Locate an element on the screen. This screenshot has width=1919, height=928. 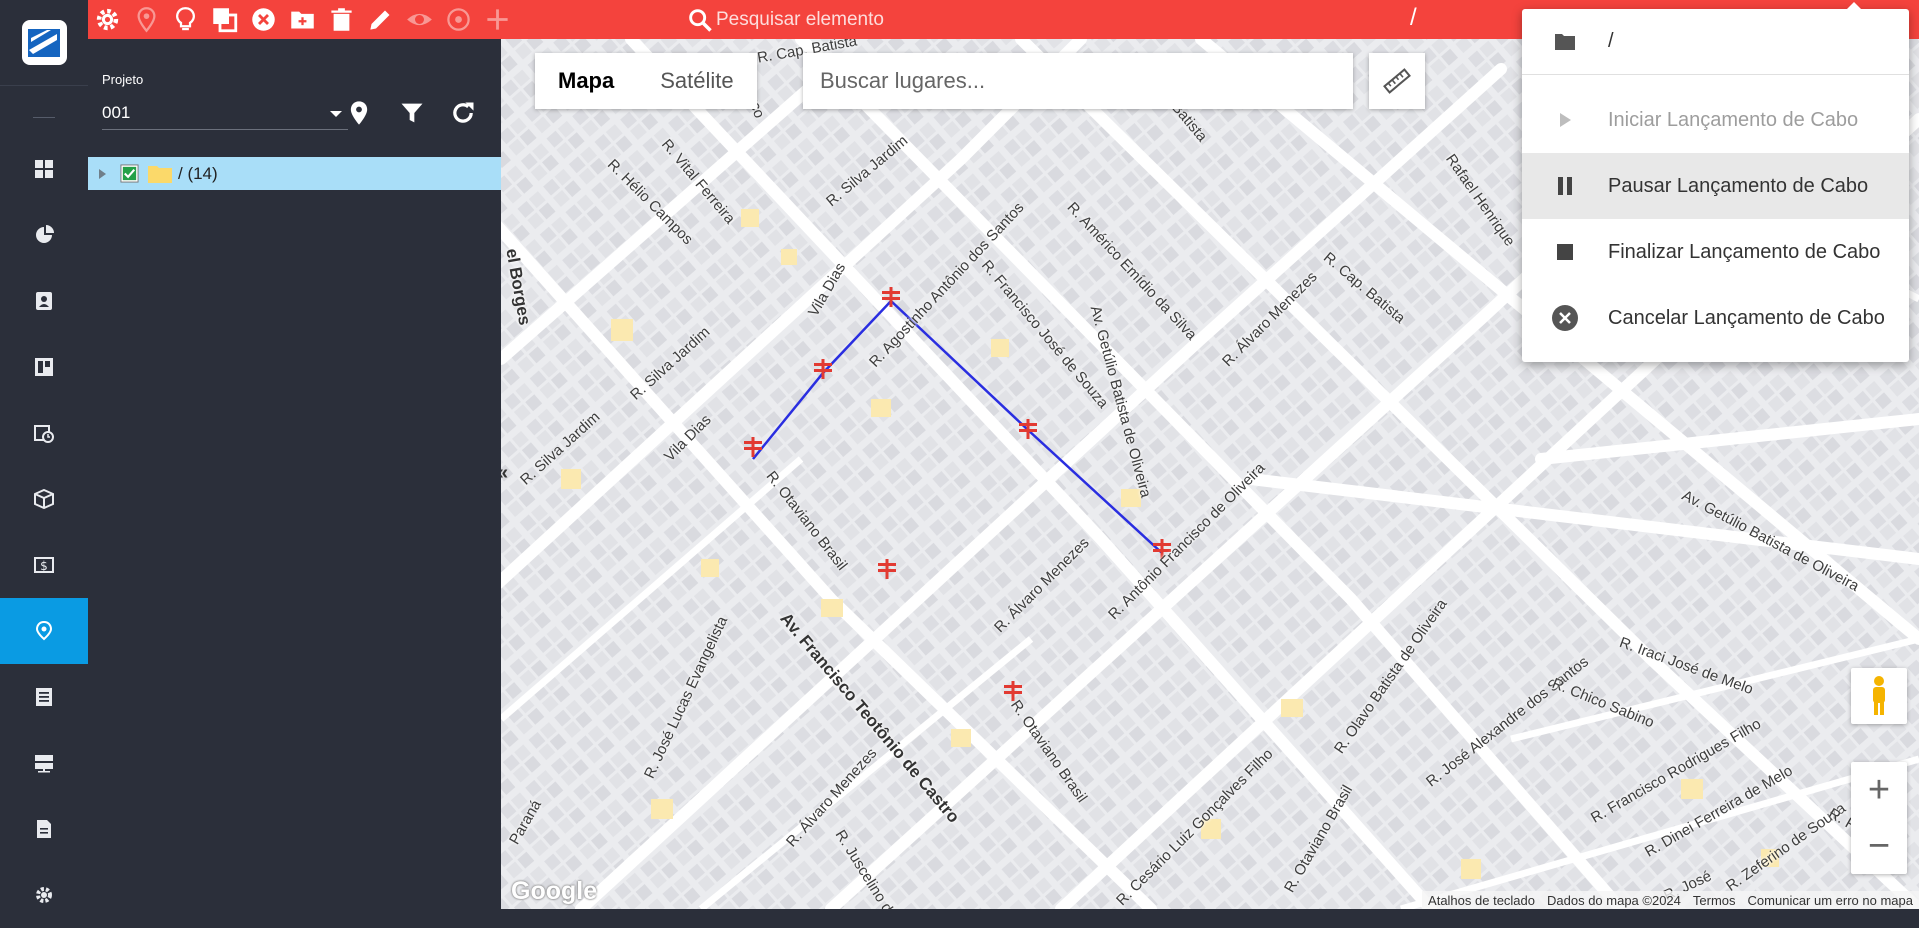
document-icon is located at coordinates (44, 829).